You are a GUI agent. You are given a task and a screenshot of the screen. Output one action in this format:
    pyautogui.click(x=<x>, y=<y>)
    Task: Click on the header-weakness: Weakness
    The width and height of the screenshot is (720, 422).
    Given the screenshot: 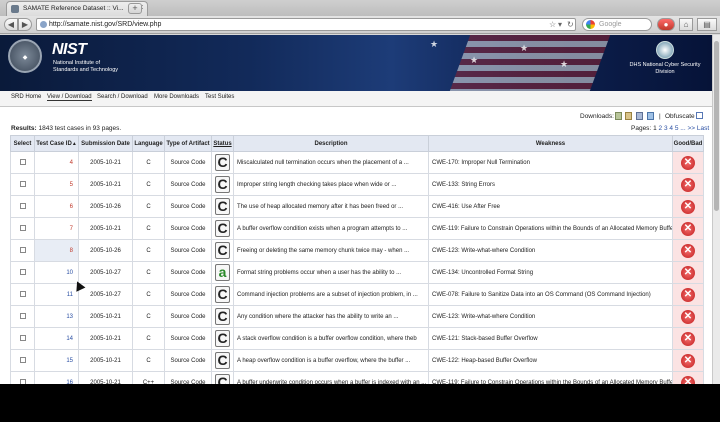 What is the action you would take?
    pyautogui.click(x=550, y=143)
    